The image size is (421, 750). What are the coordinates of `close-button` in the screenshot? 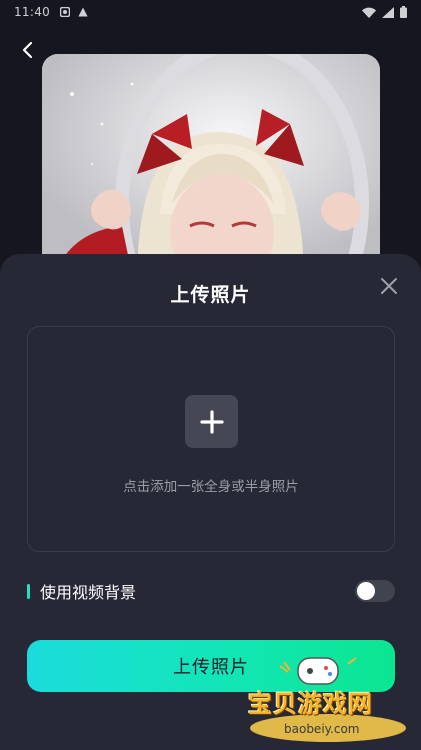 It's located at (389, 286).